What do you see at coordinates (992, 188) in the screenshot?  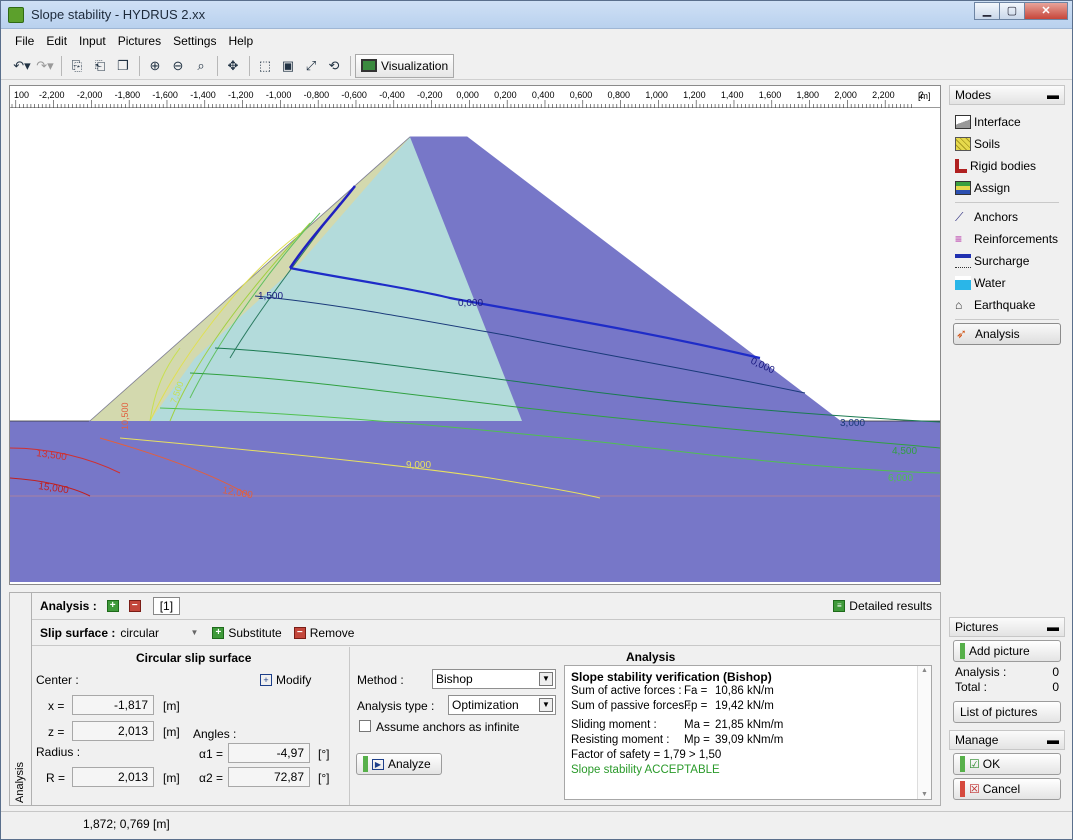 I see `mode-label: Assign` at bounding box center [992, 188].